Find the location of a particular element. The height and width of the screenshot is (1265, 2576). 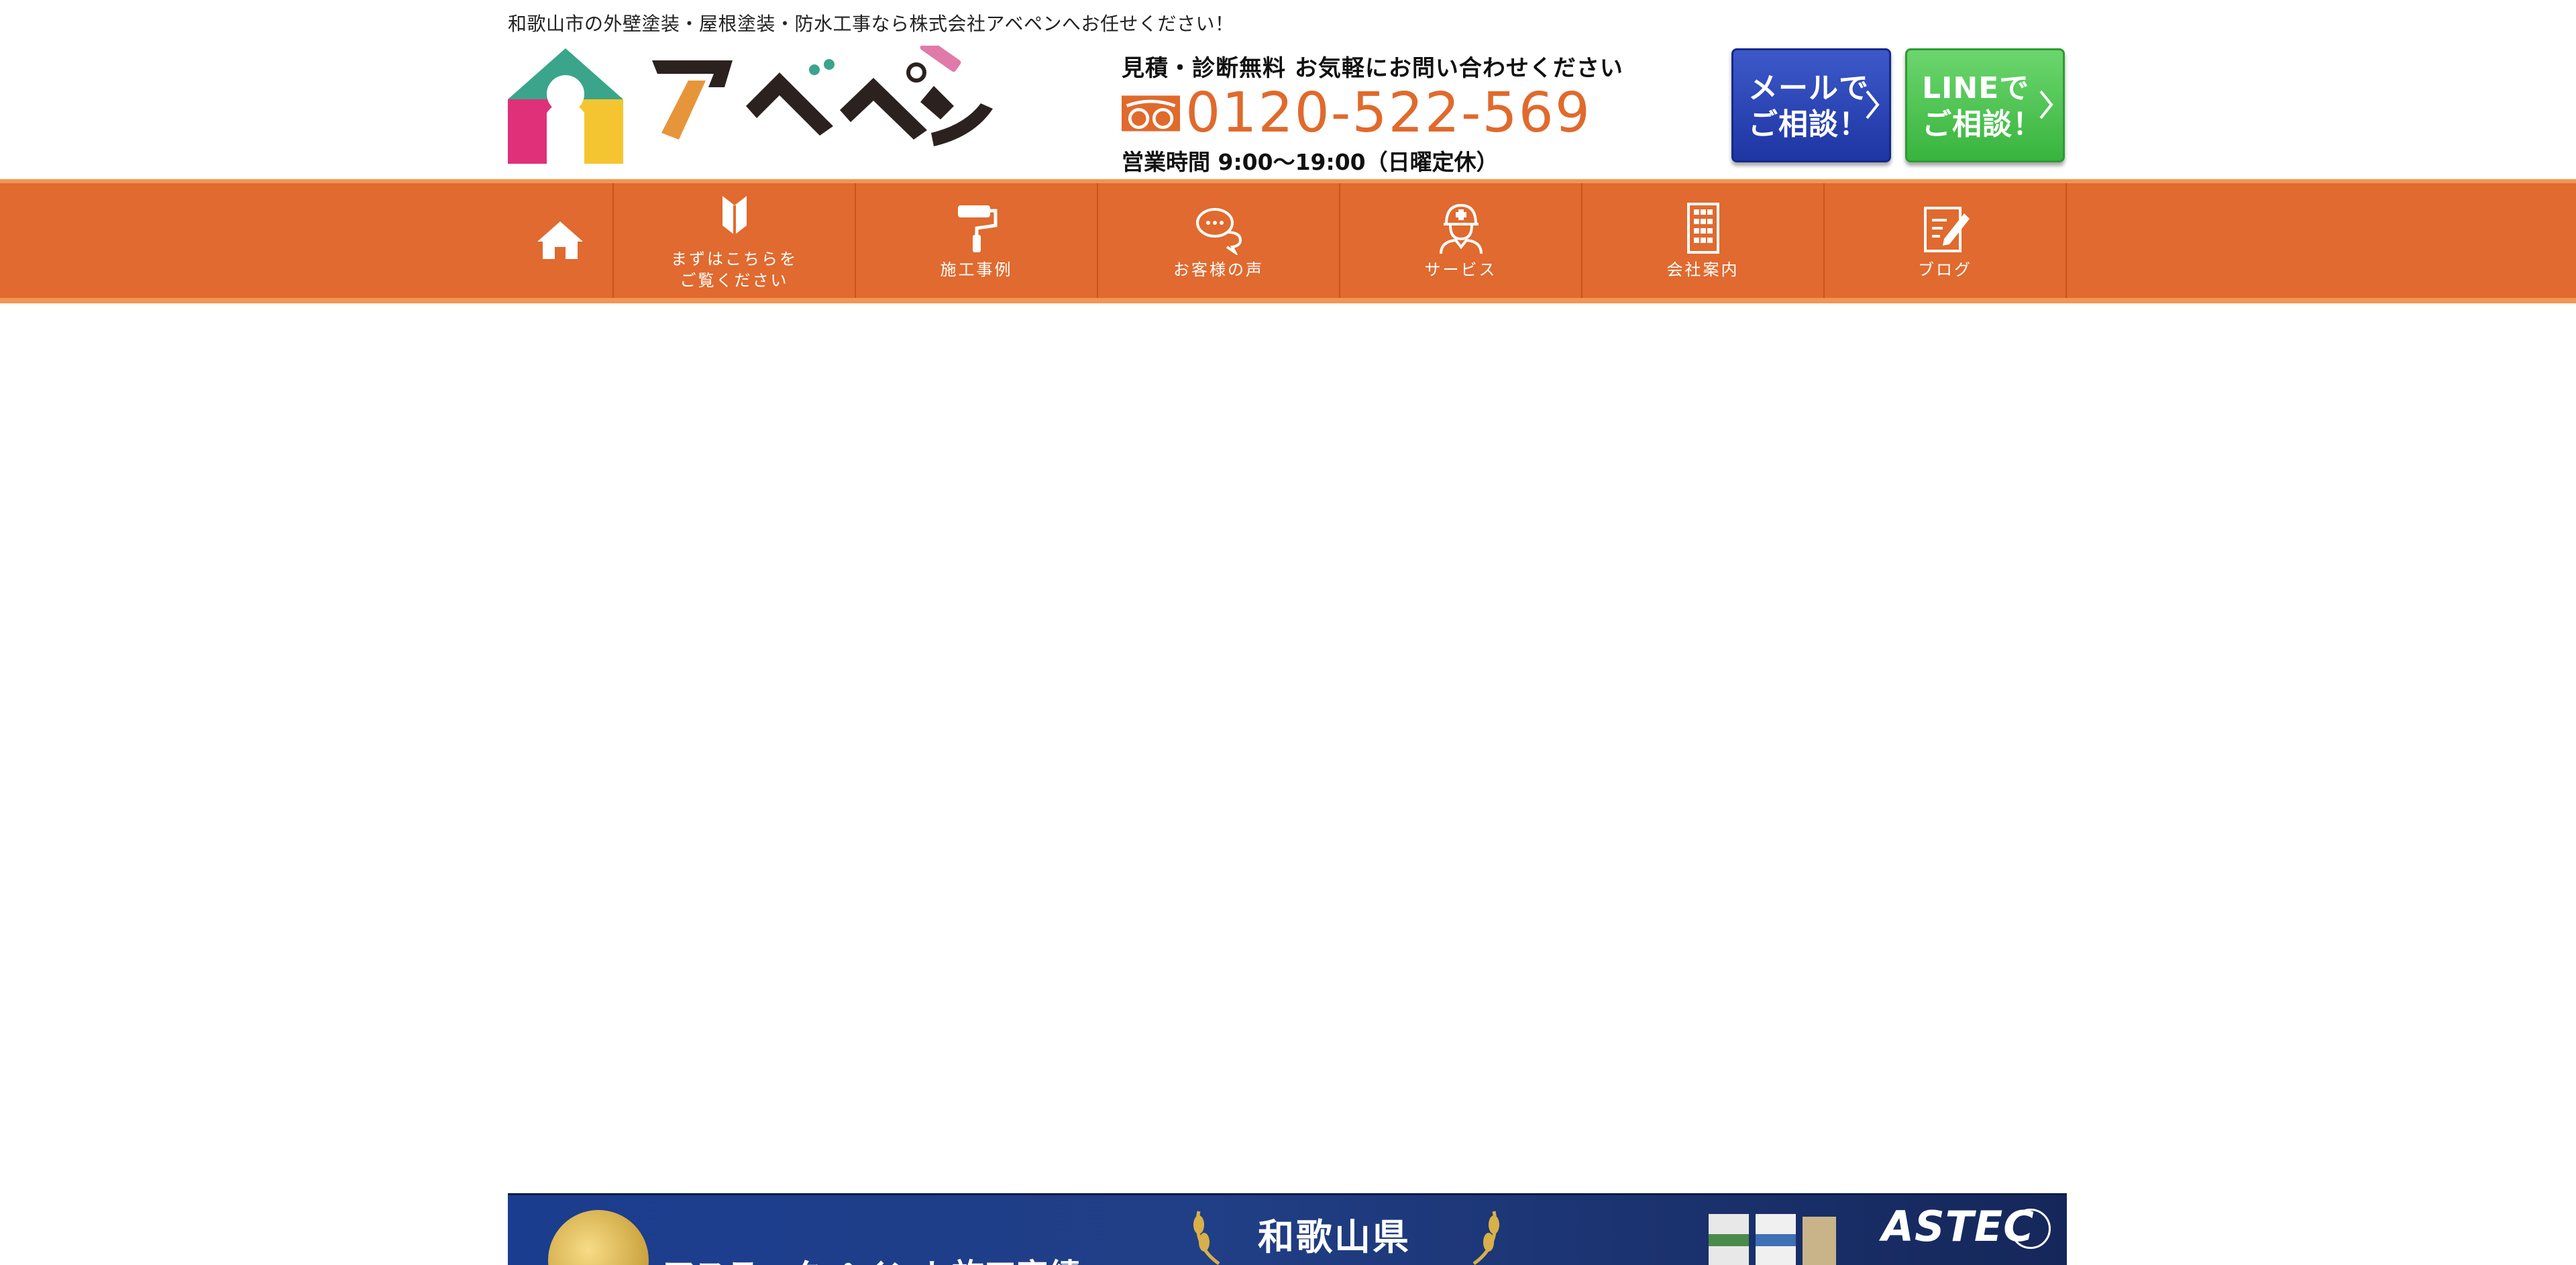

astec-banner: アステックペイント施工実績 和歌山県 ASTEC is located at coordinates (1287, 1229).